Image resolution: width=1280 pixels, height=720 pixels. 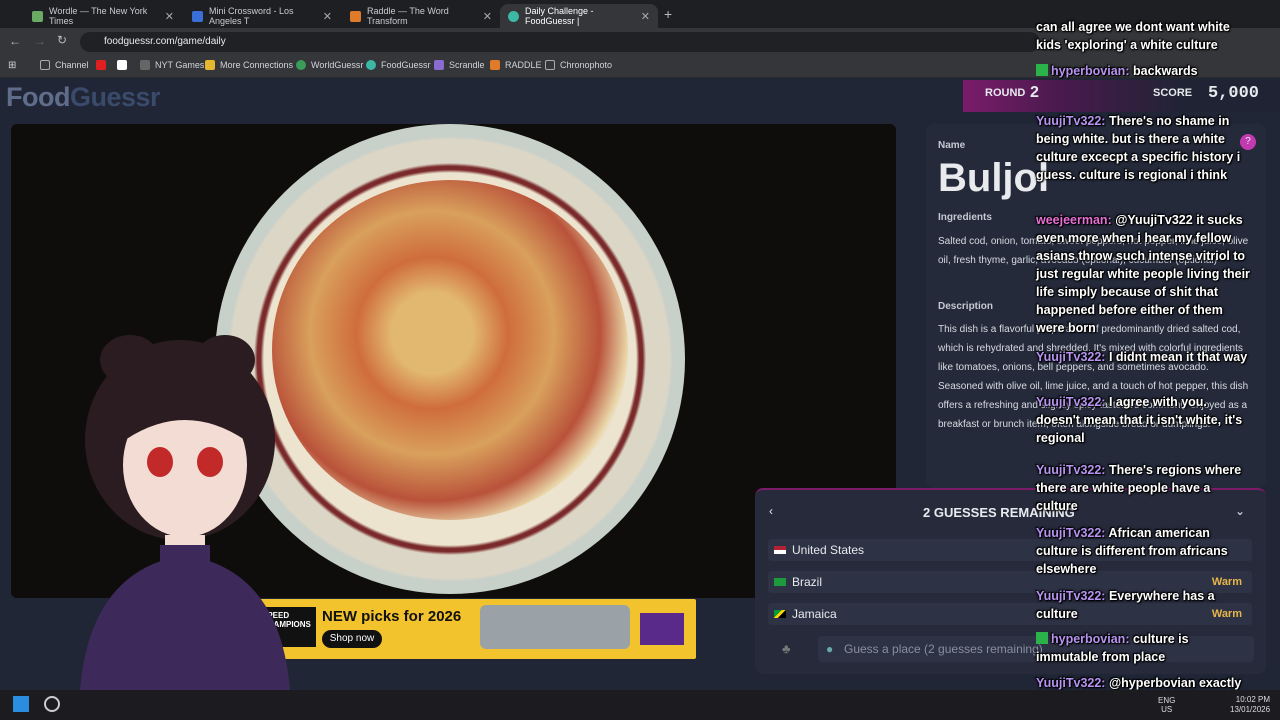 I want to click on bookmark-scrandle: Scrandle, so click(x=459, y=65).